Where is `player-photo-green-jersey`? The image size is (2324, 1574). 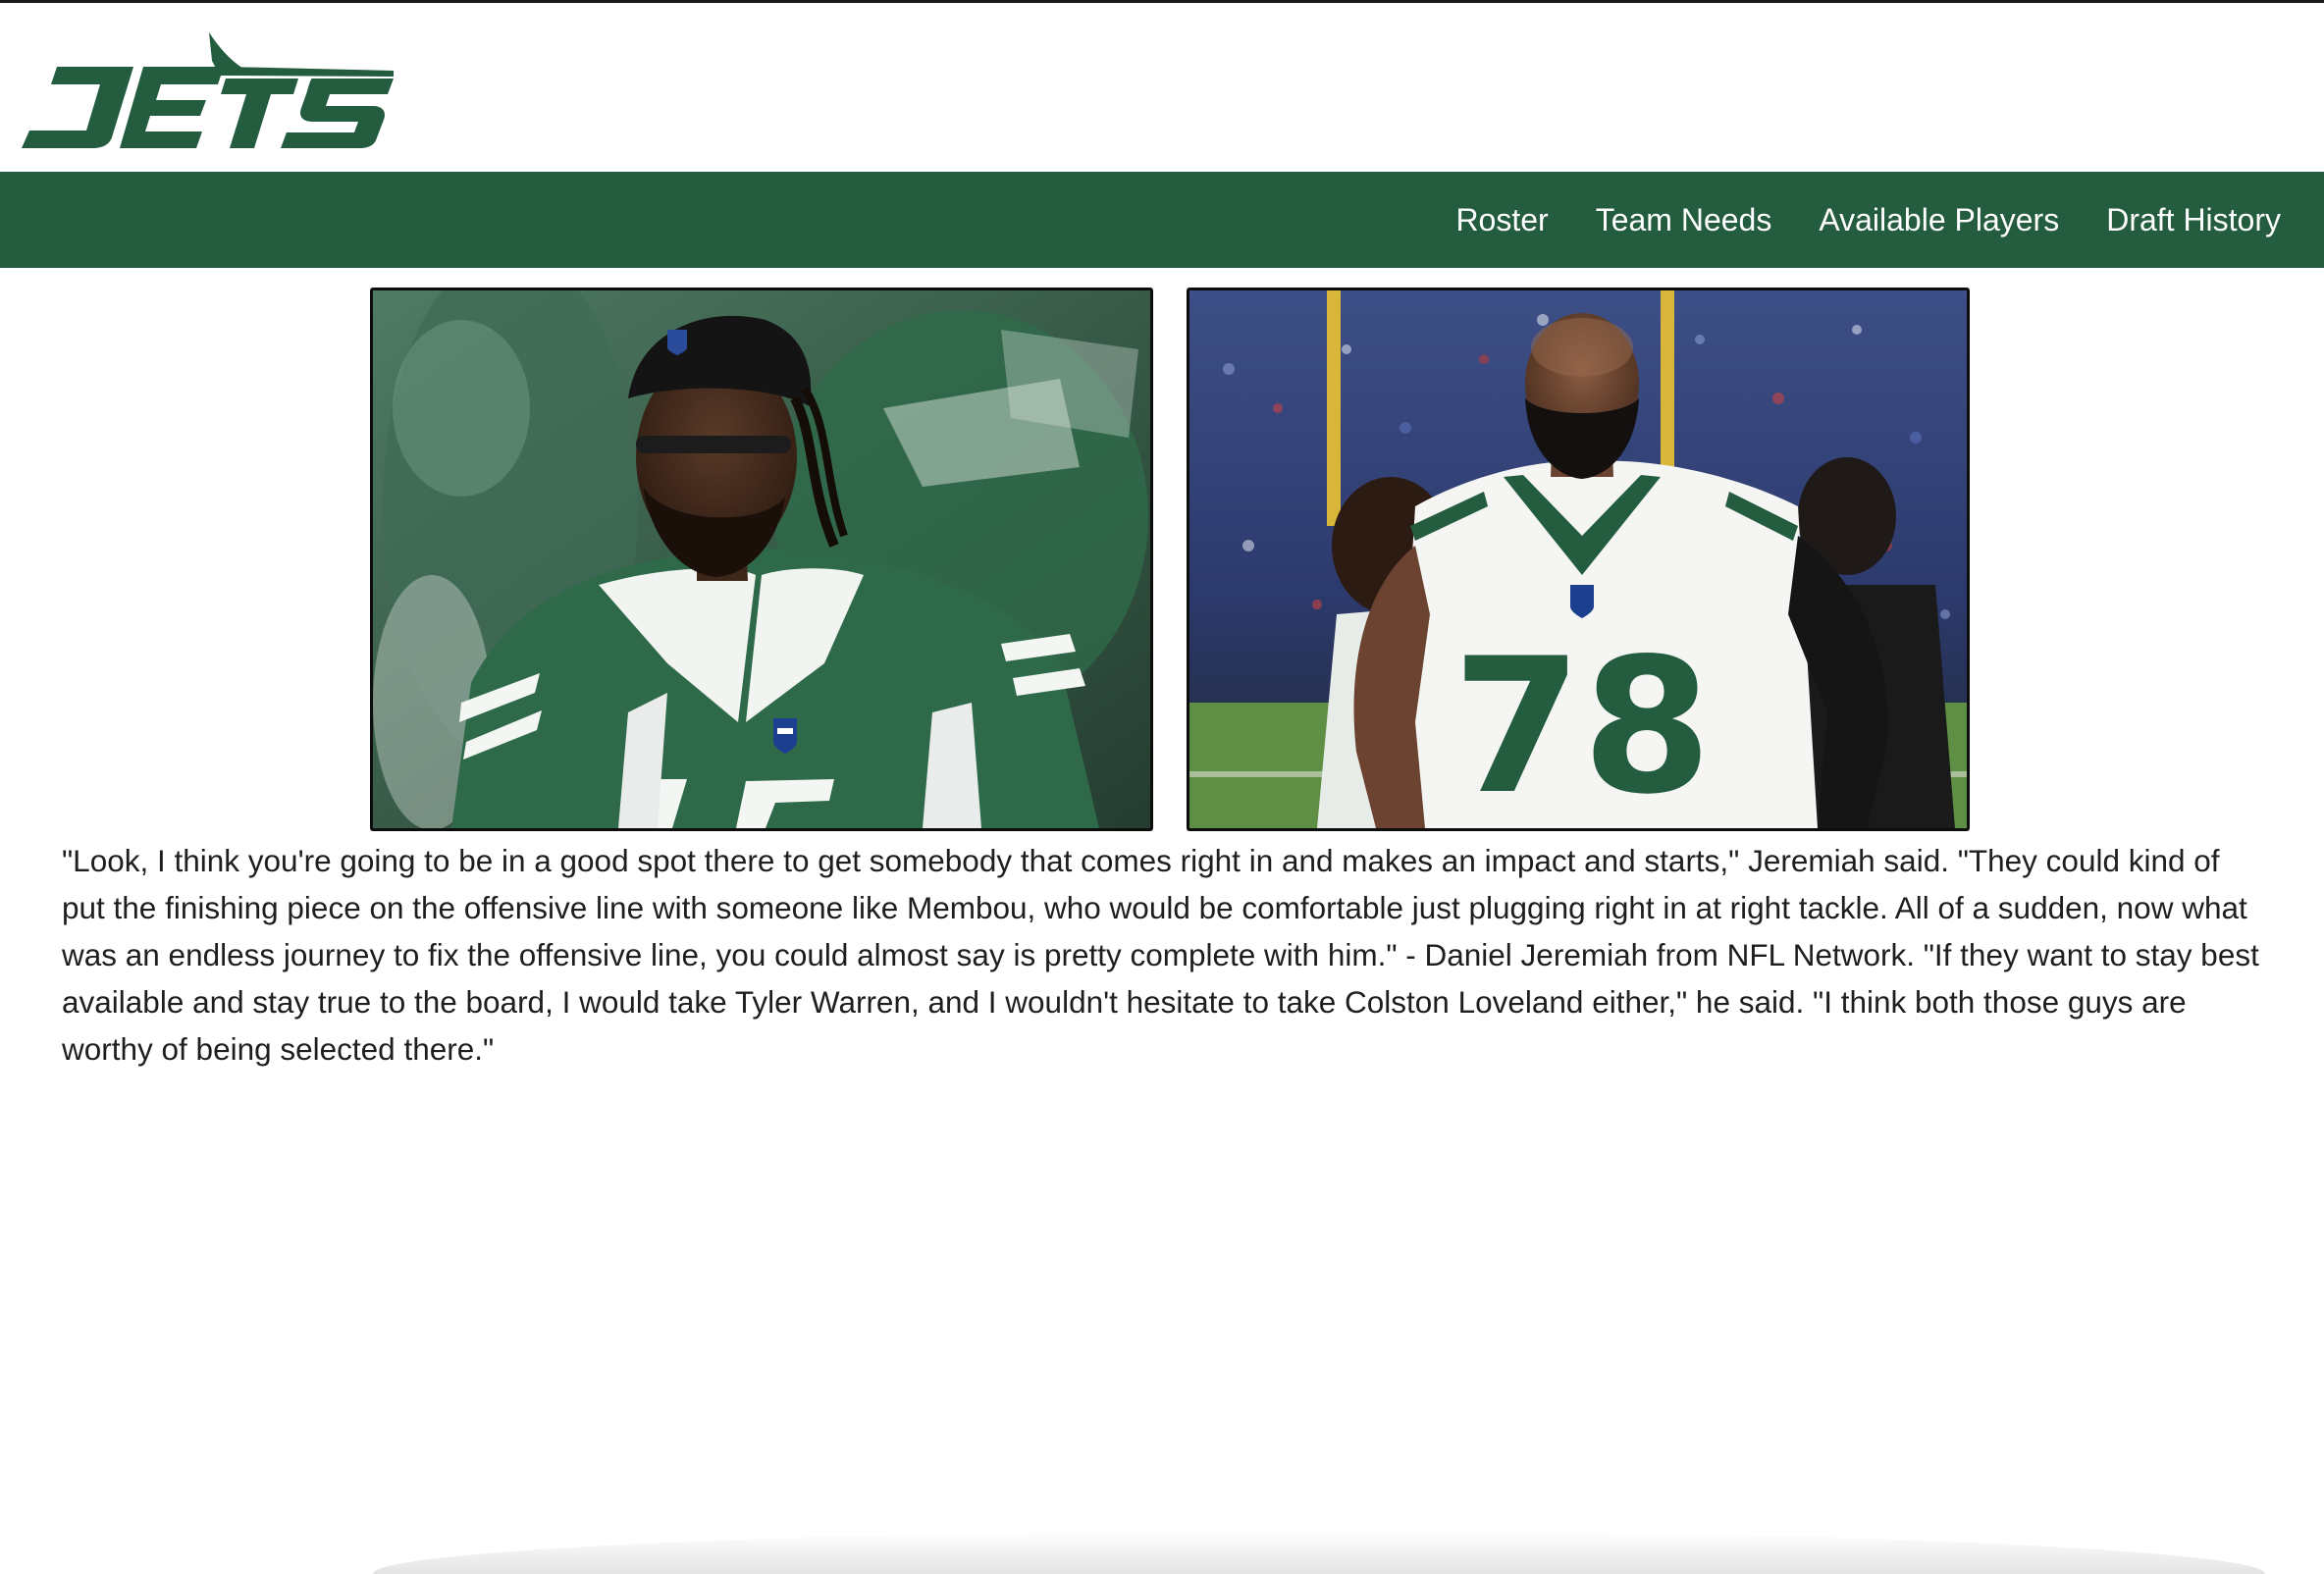
player-photo-green-jersey is located at coordinates (762, 559).